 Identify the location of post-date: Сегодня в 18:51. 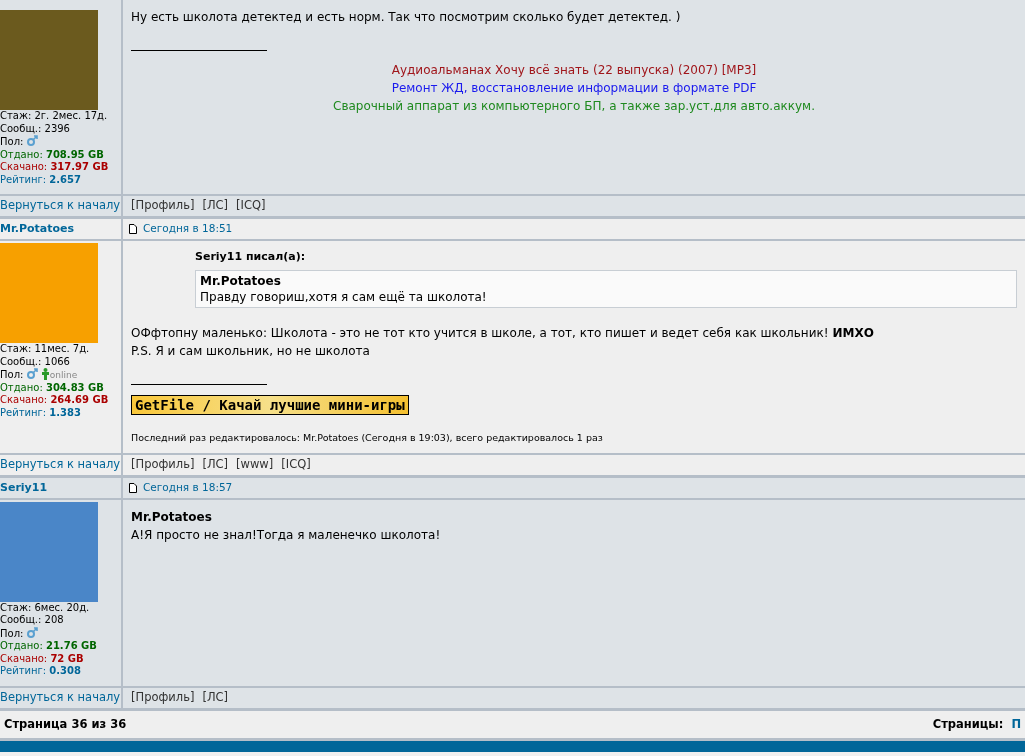
(188, 229).